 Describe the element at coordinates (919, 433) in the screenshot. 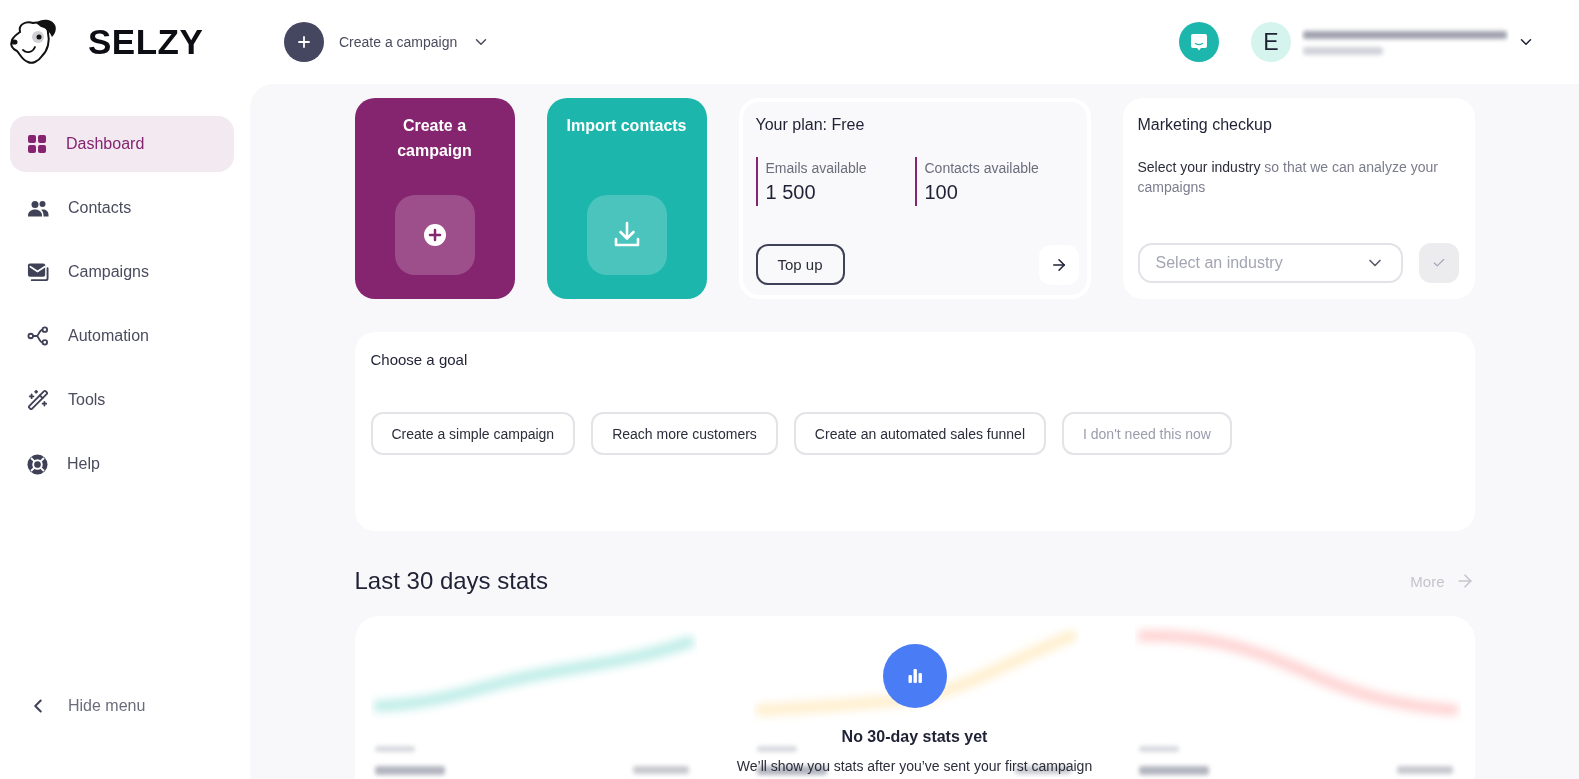

I see `goal-option-button: Create an automated sales funnel` at that location.